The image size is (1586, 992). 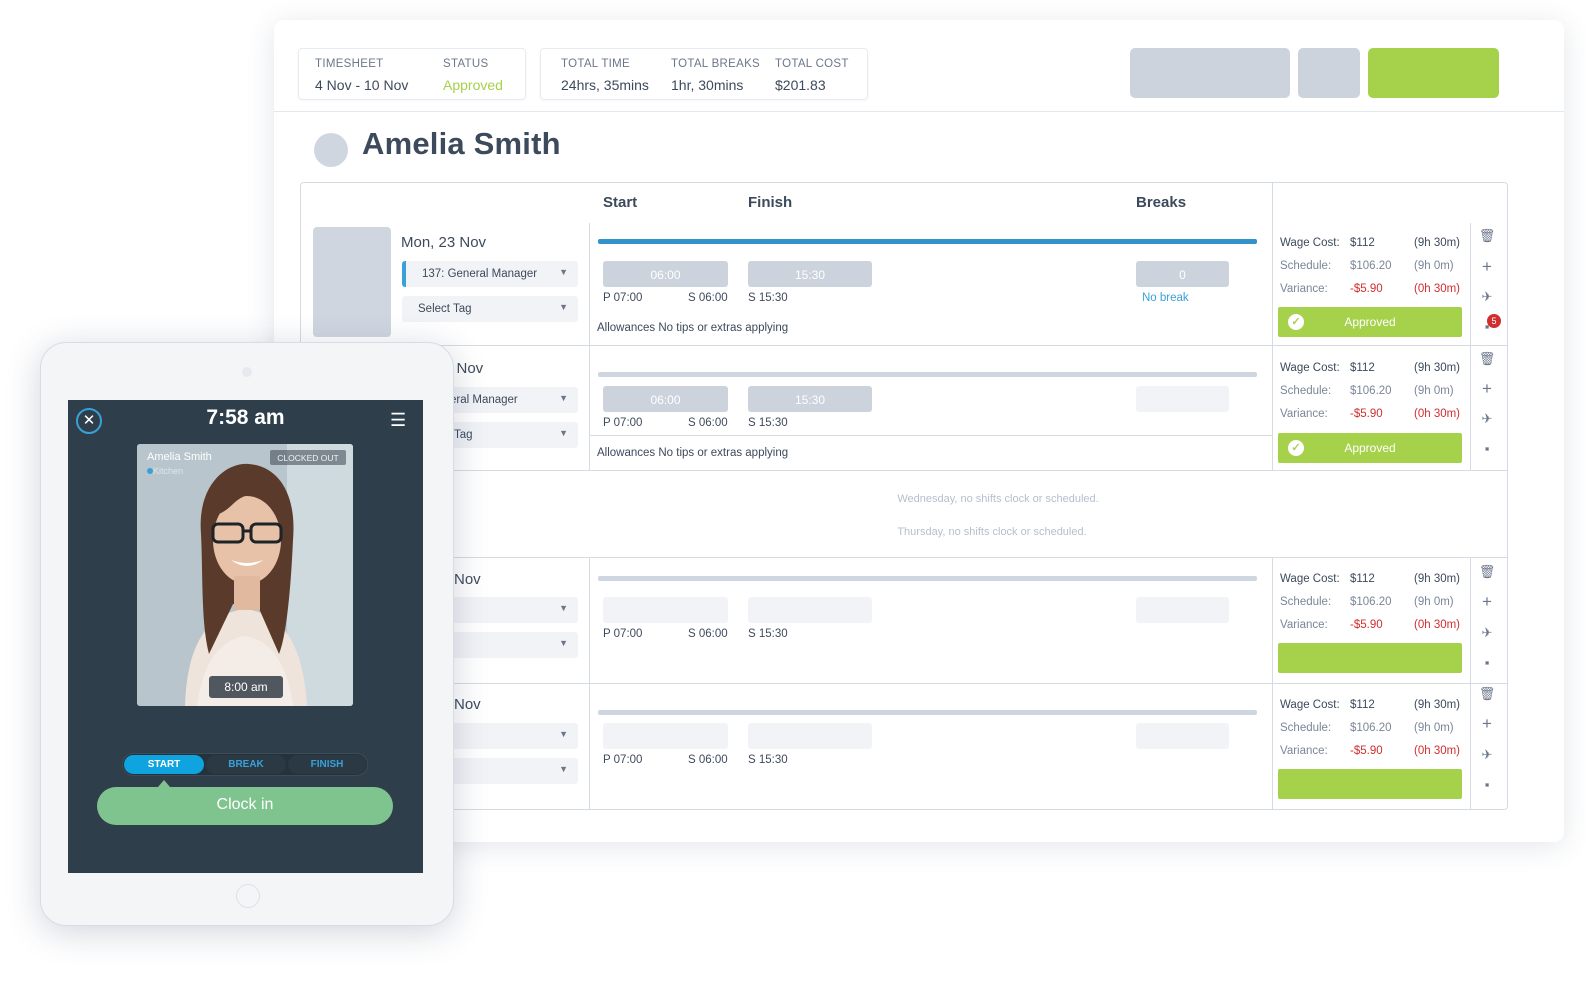 What do you see at coordinates (930, 435) in the screenshot?
I see `row-divider` at bounding box center [930, 435].